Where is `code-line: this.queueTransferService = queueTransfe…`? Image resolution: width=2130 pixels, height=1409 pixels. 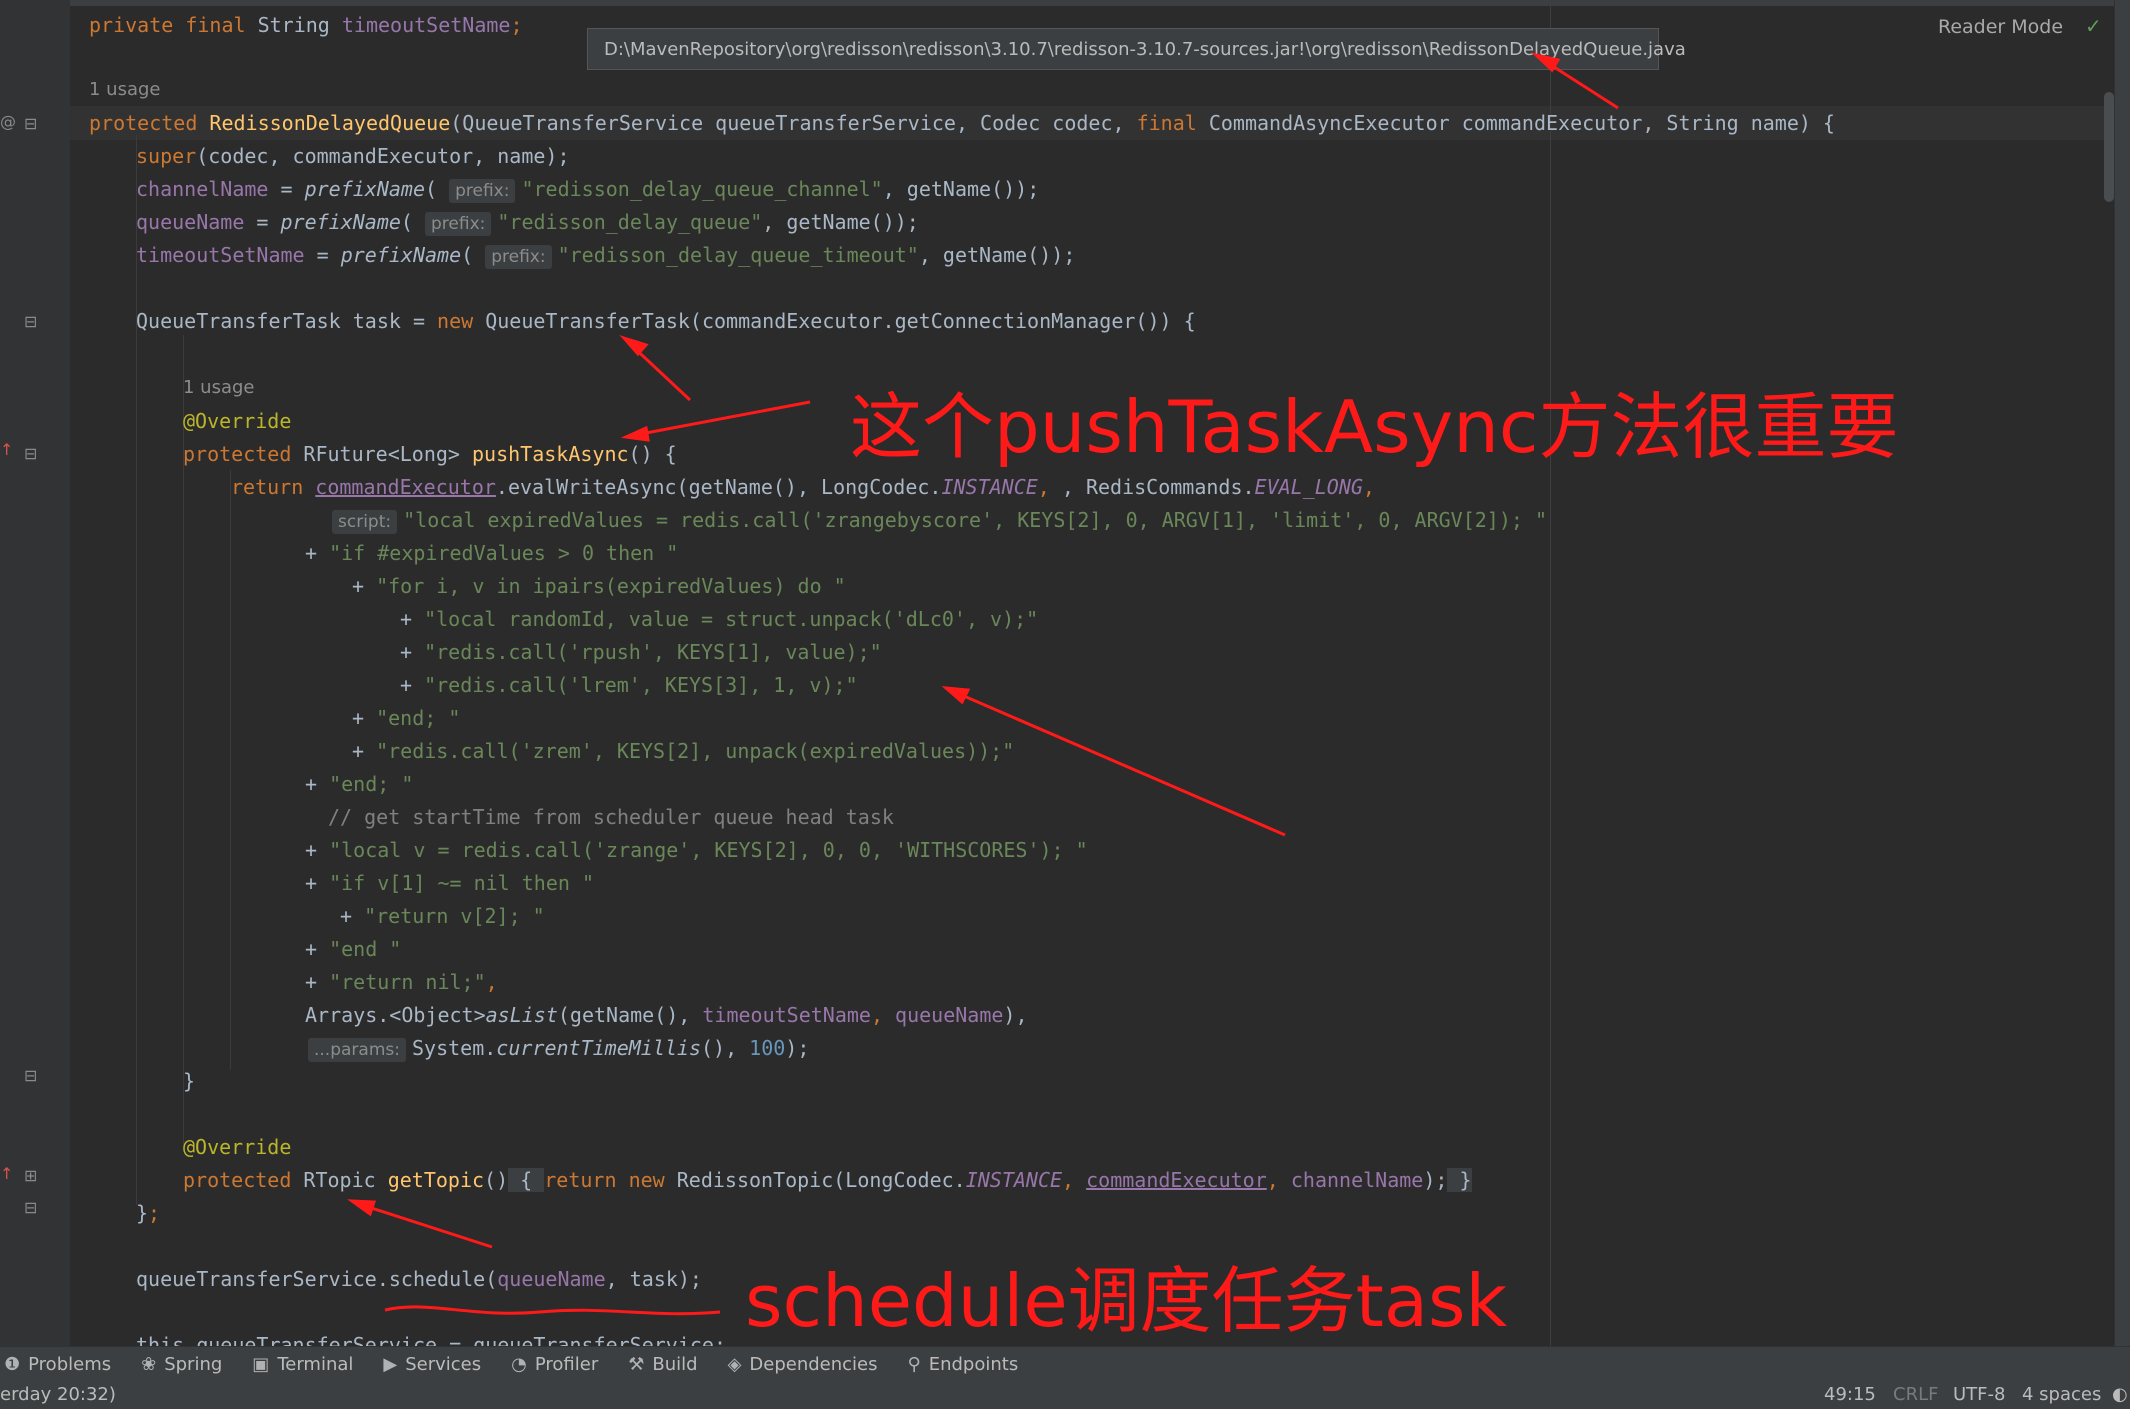 code-line: this.queueTransferService = queueTransfe… is located at coordinates (431, 1339).